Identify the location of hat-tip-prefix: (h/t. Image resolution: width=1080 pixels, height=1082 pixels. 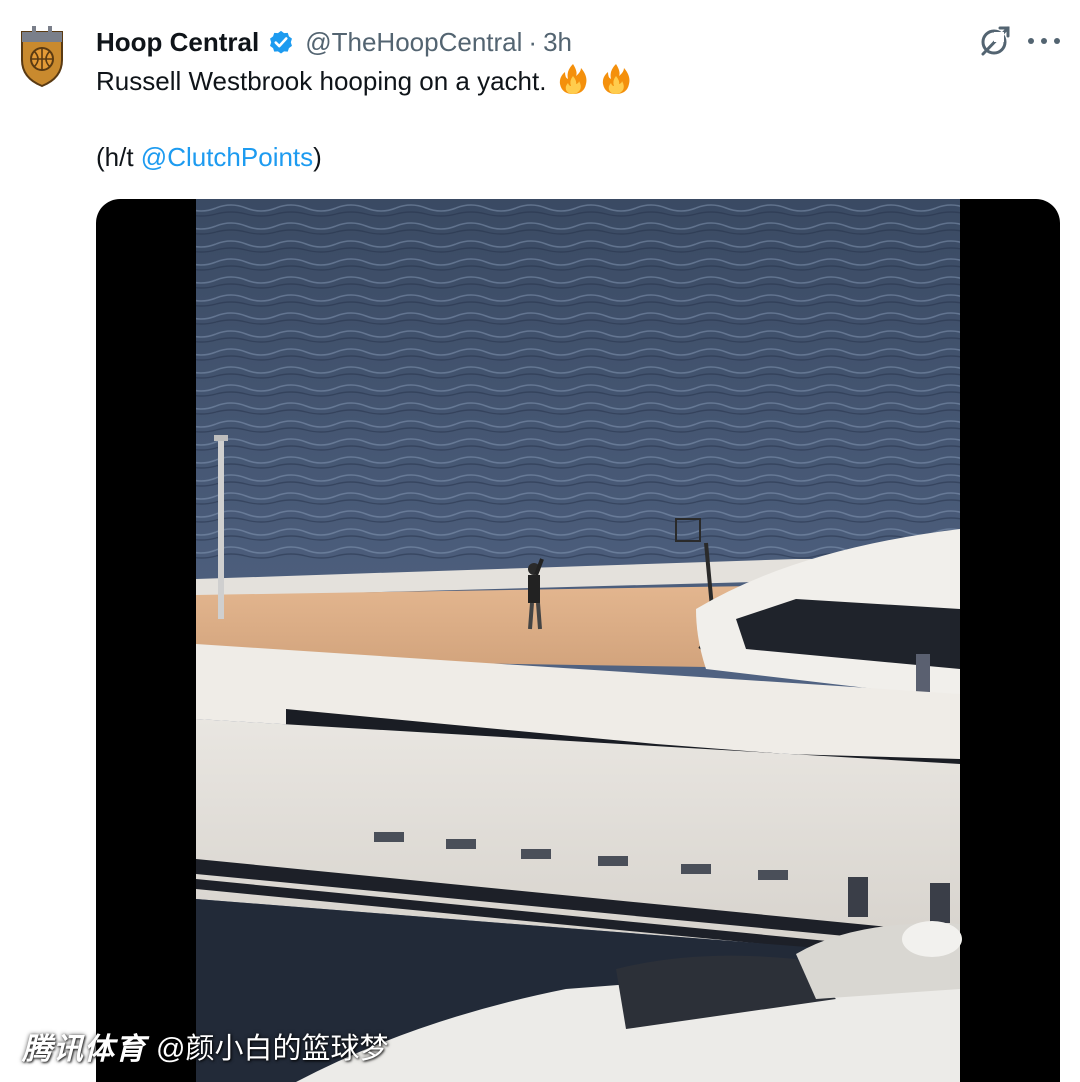
(118, 157).